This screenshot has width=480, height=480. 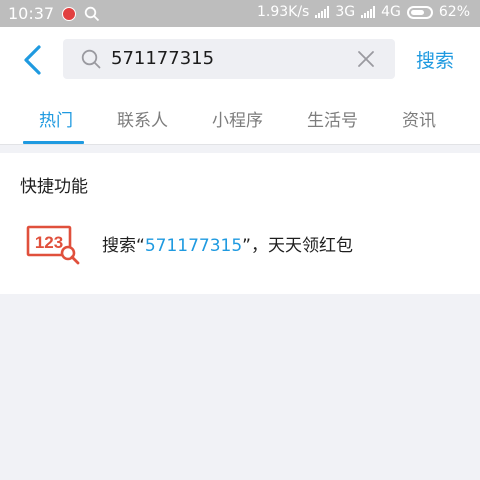 What do you see at coordinates (419, 12) in the screenshot?
I see `battery-icon` at bounding box center [419, 12].